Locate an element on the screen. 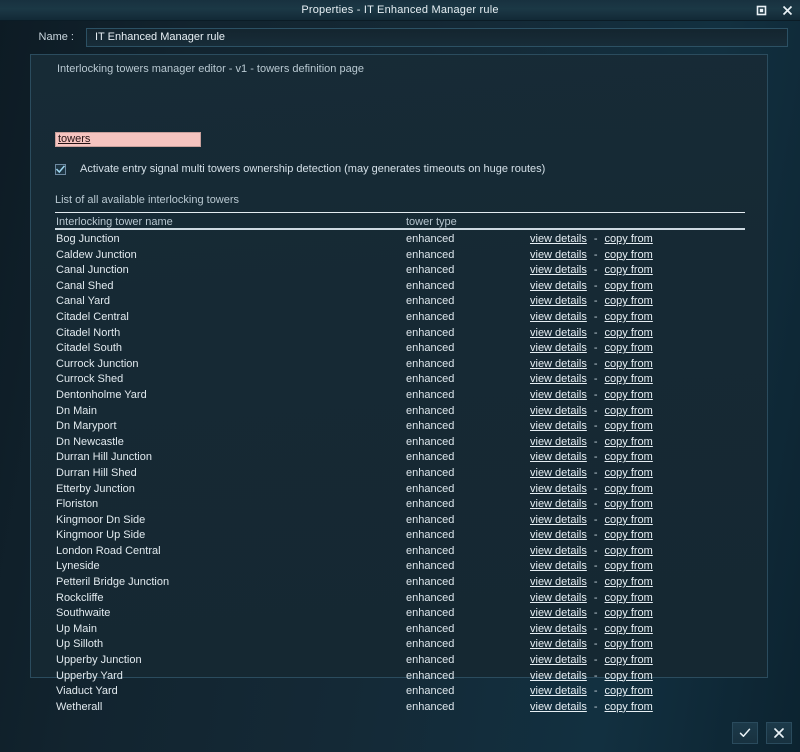 This screenshot has width=800, height=752. multi-tower-ownership-checkbox is located at coordinates (60, 169).